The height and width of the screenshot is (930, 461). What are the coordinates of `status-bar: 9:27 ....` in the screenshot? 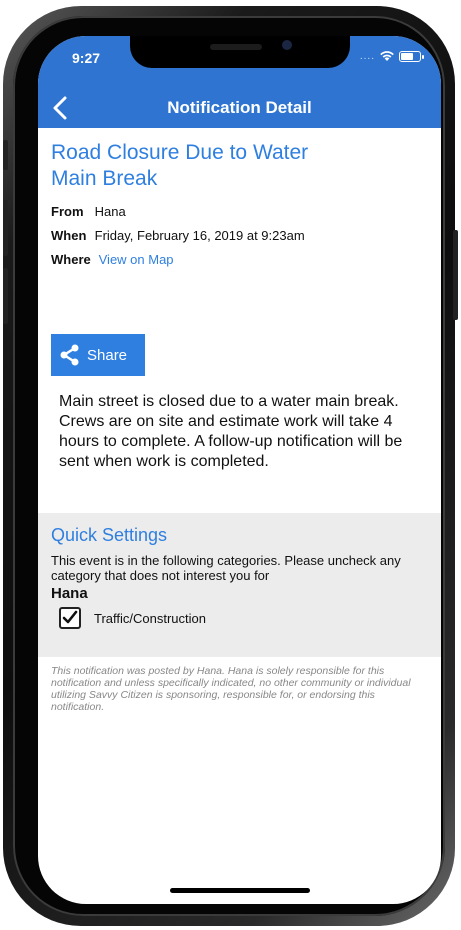 It's located at (239, 62).